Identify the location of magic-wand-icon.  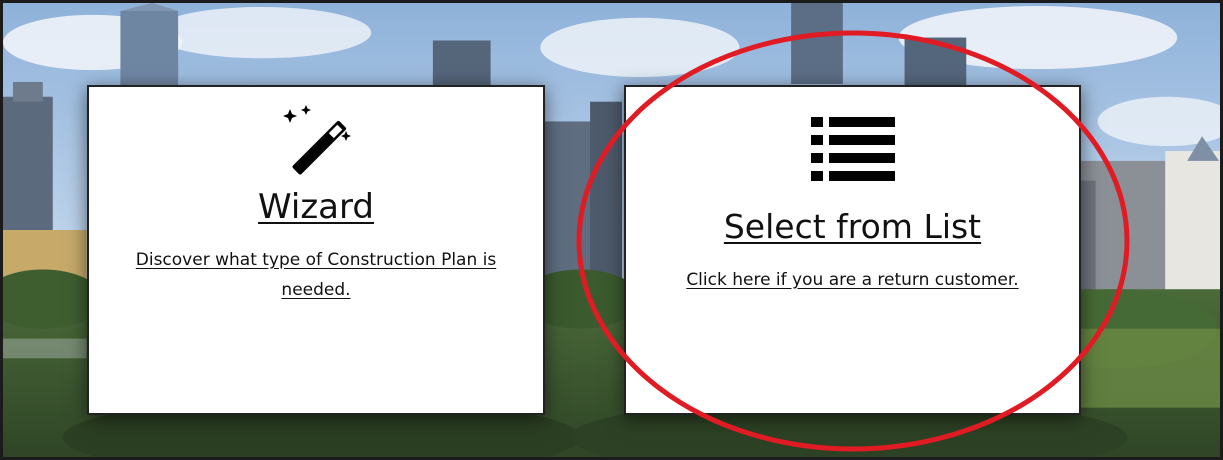
(317, 140).